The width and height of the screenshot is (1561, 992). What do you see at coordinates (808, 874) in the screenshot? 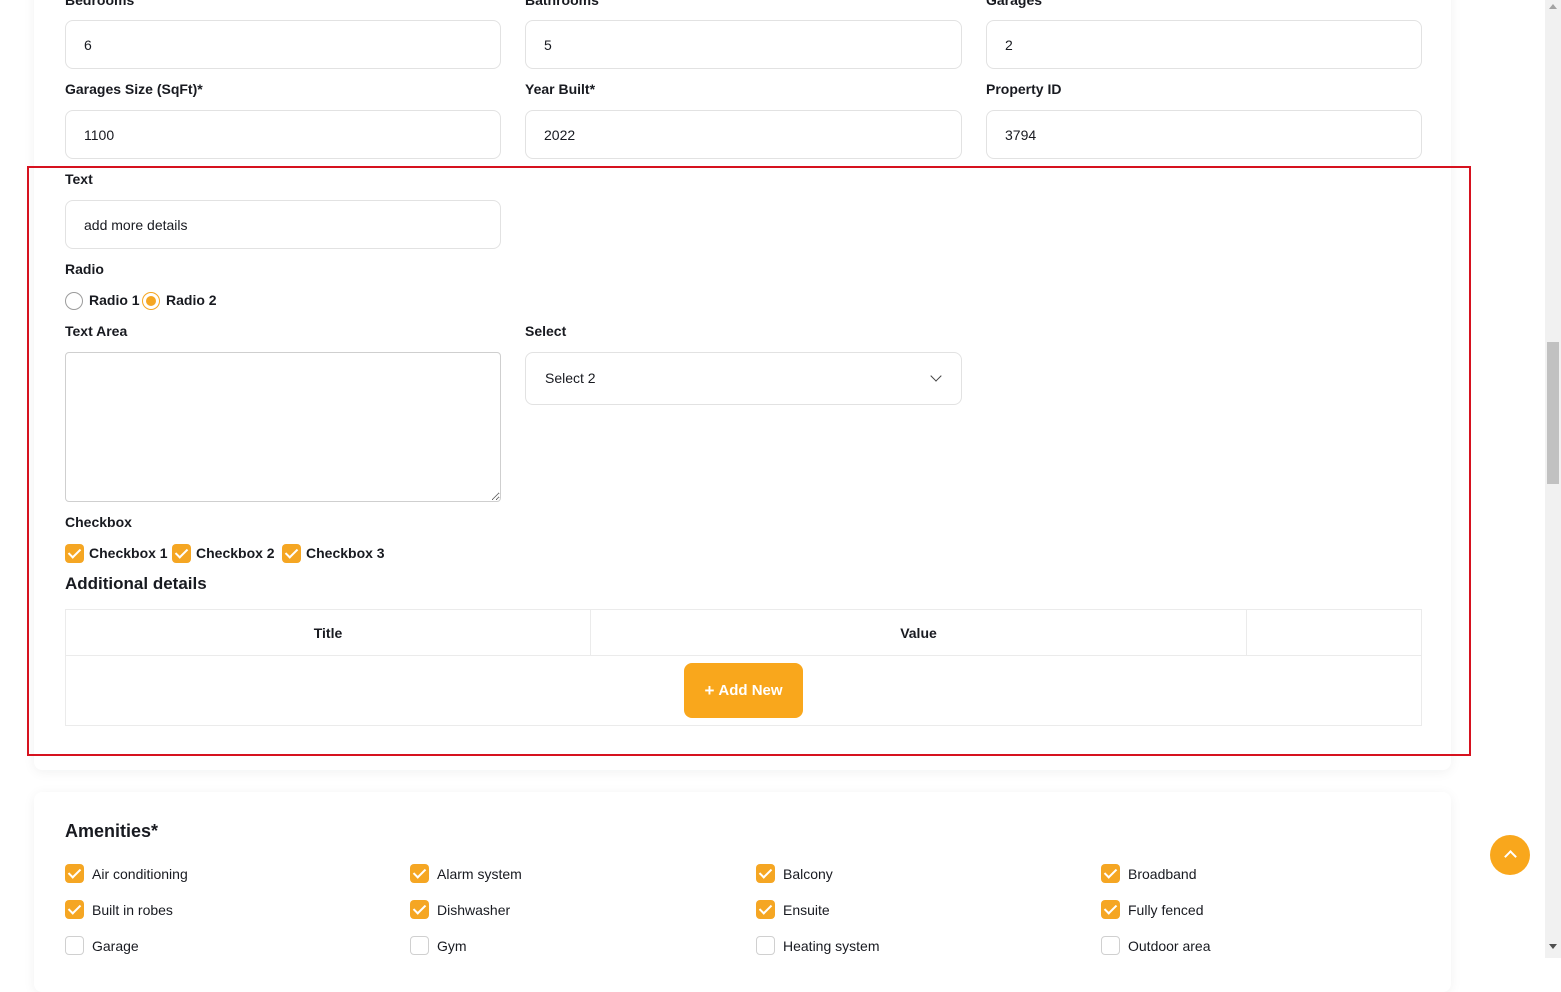
I see `amenity-label: Balcony` at bounding box center [808, 874].